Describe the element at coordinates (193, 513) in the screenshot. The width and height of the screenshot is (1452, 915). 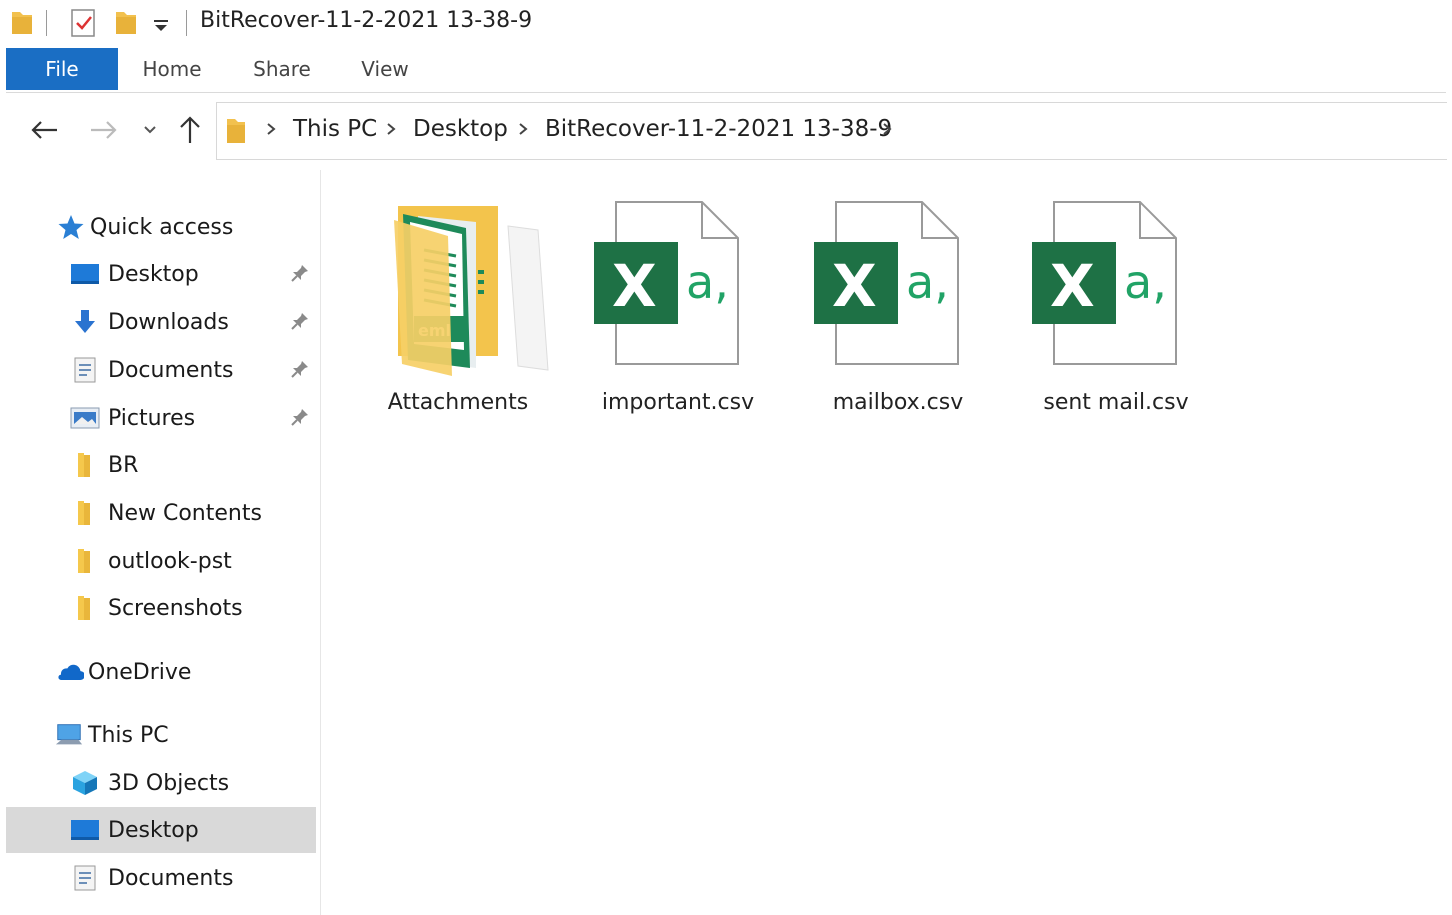
I see `sidebar-item-new-contents: New Contents` at that location.